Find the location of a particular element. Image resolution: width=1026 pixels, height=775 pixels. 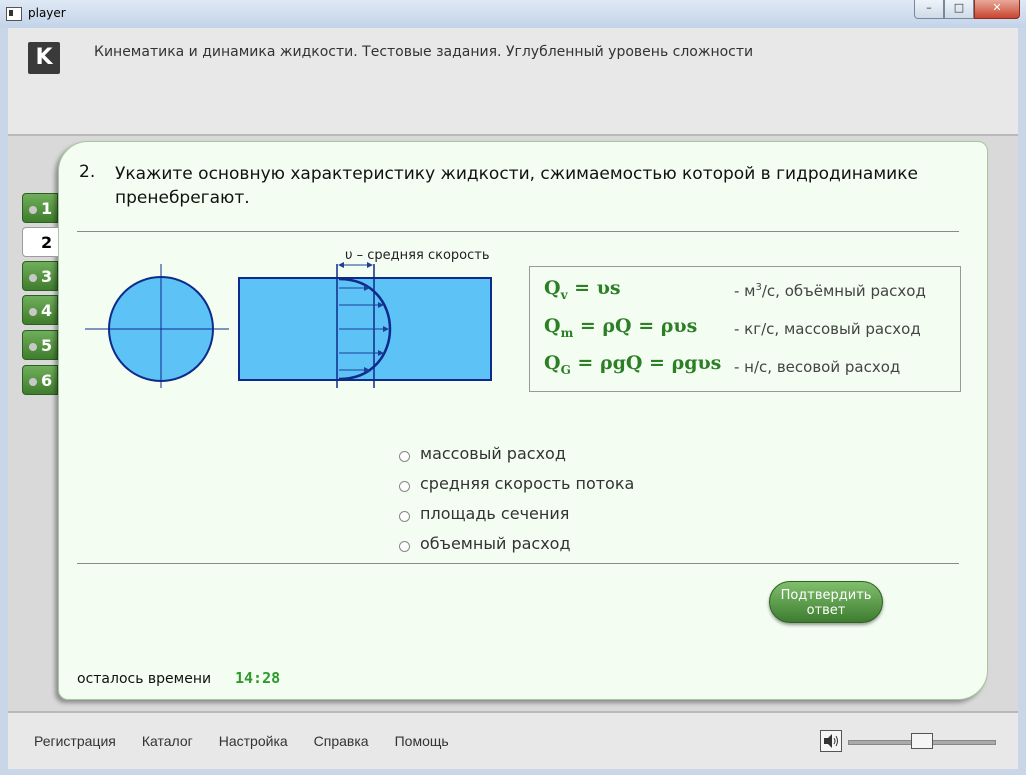

window-border-bottom is located at coordinates (513, 772).